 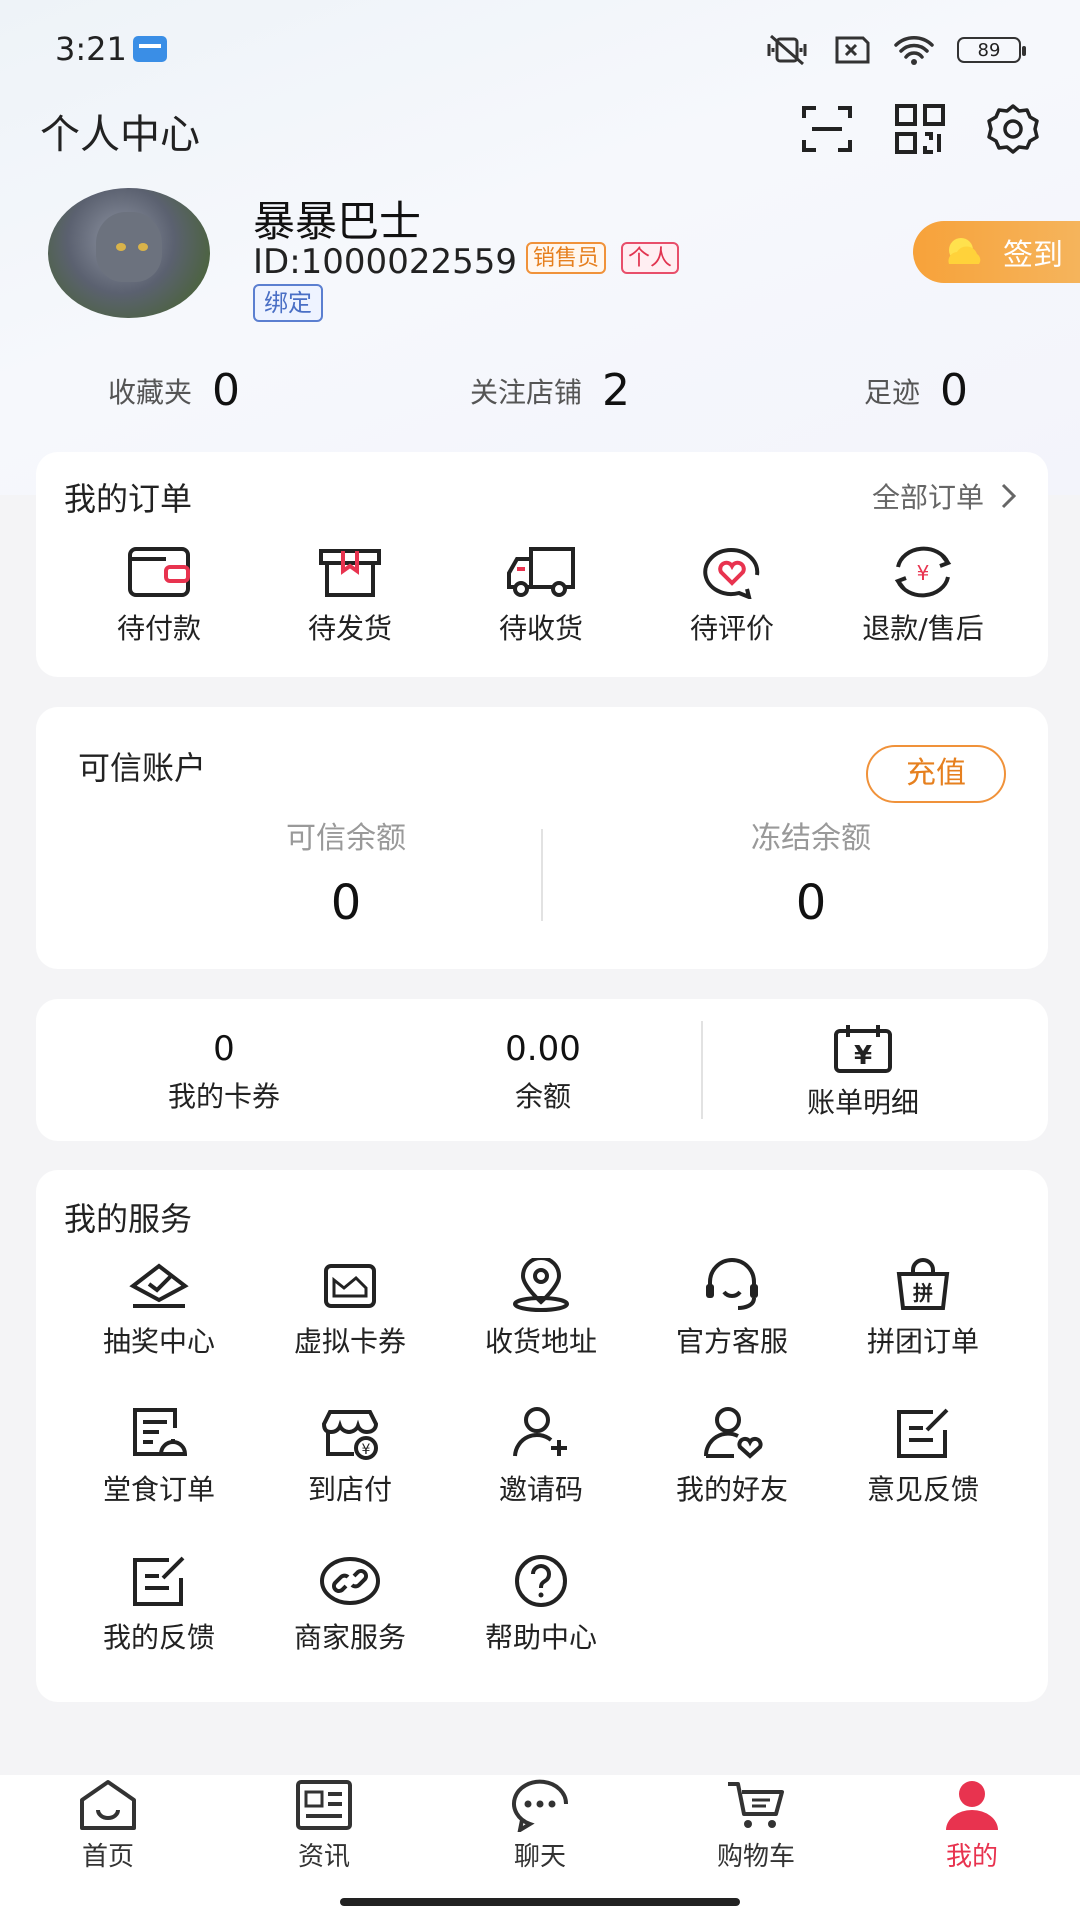 What do you see at coordinates (159, 1457) in the screenshot?
I see `service-dine-in: 堂食订单` at bounding box center [159, 1457].